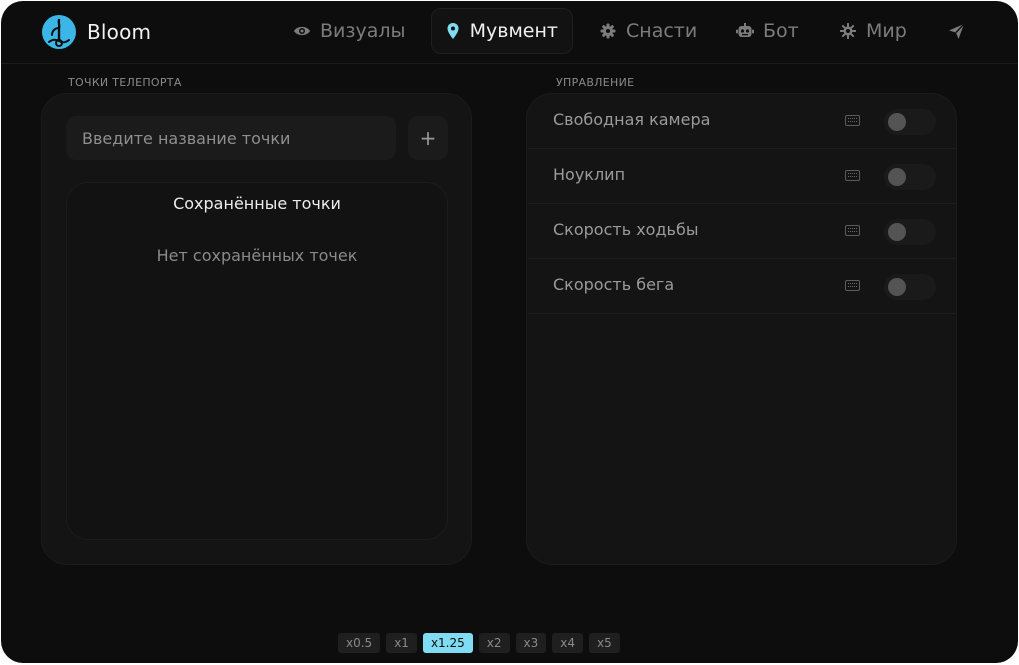 This screenshot has height=665, width=1019. Describe the element at coordinates (614, 284) in the screenshot. I see `control-label: Скорость бега` at that location.